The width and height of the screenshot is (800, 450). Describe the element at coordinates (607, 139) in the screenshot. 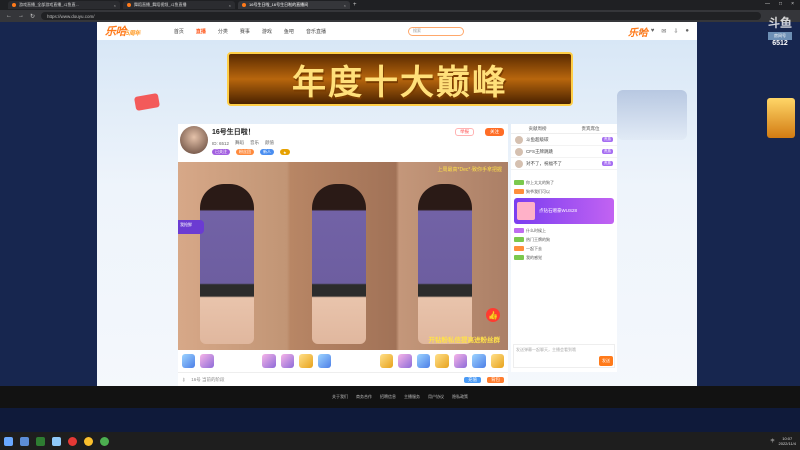

I see `rank-tag: 贵族` at that location.